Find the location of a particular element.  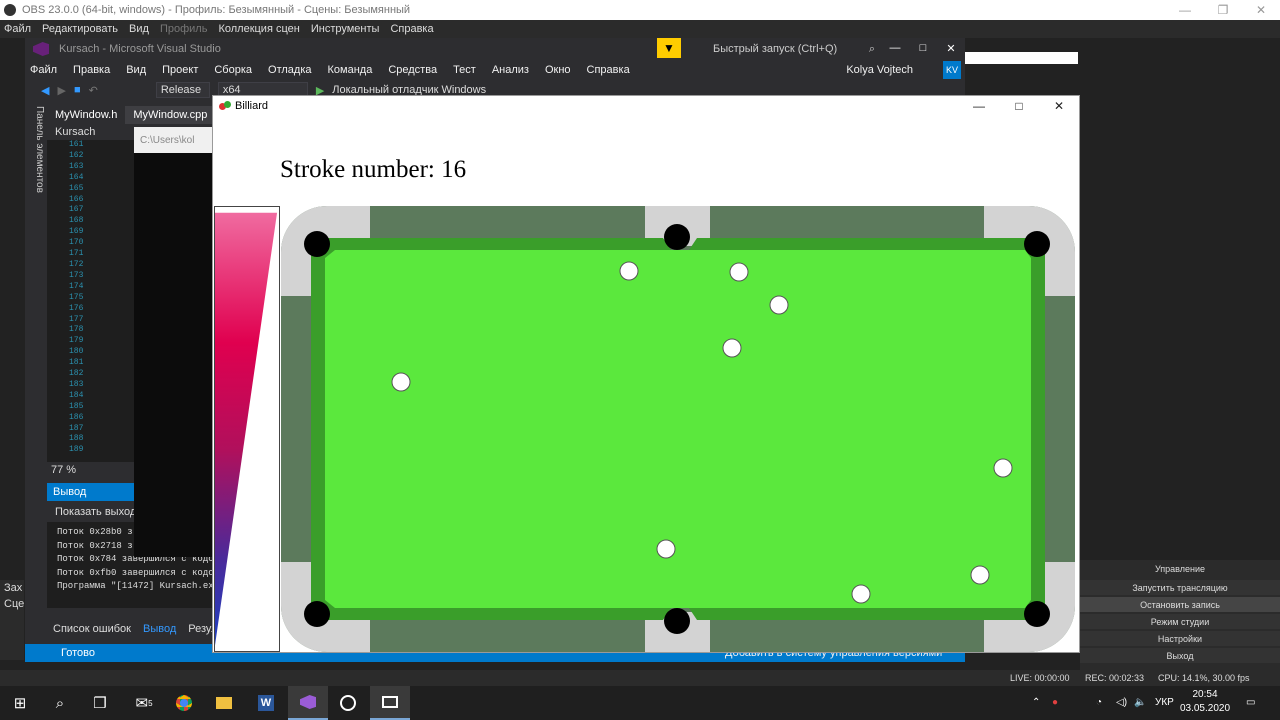

vs-menu-item: Сборка is located at coordinates (233, 70).